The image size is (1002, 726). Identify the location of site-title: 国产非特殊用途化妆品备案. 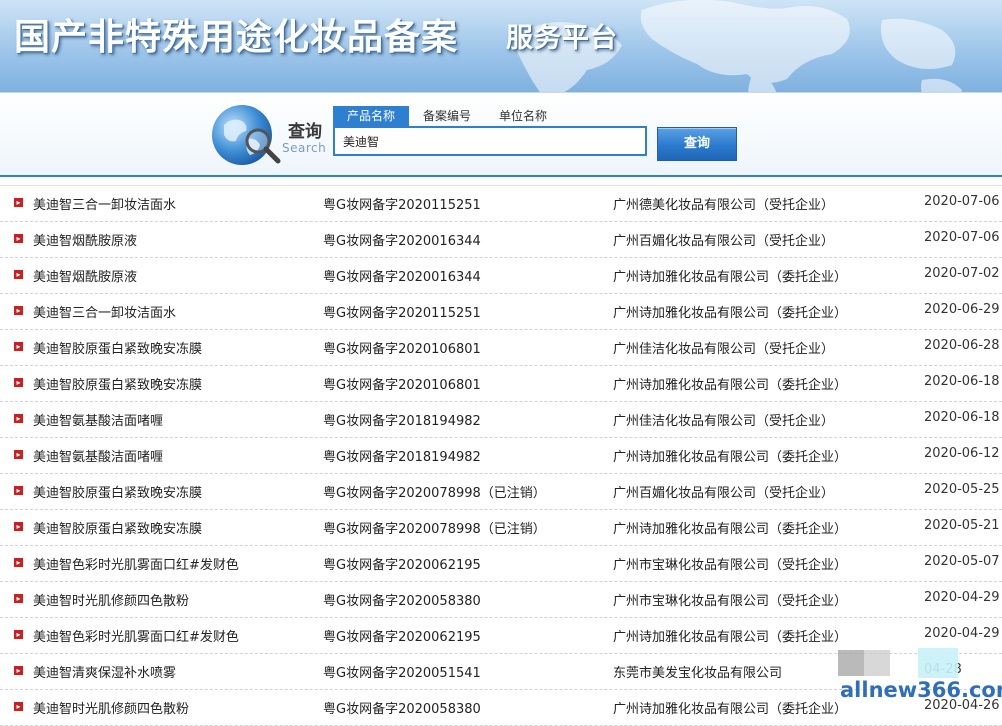
(236, 37).